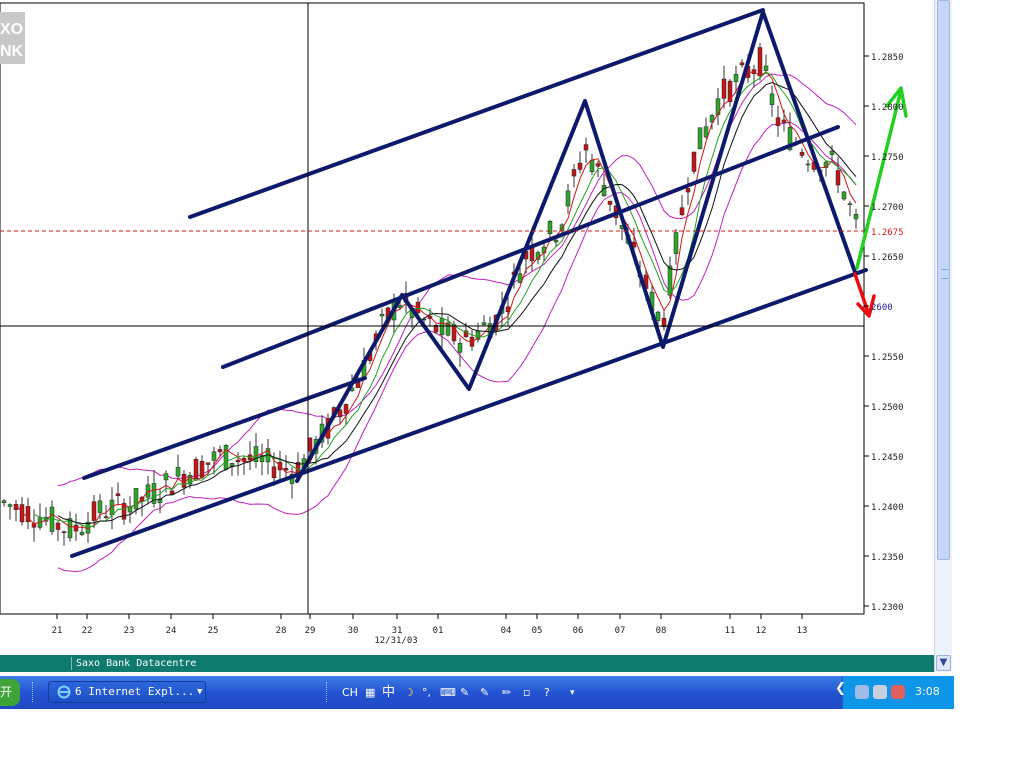 Image resolution: width=1024 pixels, height=768 pixels. Describe the element at coordinates (438, 631) in the screenshot. I see `date-label: 01` at that location.